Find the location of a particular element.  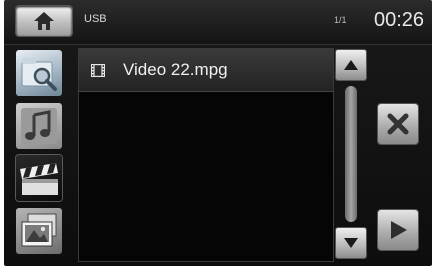

category-video-button is located at coordinates (39, 178).